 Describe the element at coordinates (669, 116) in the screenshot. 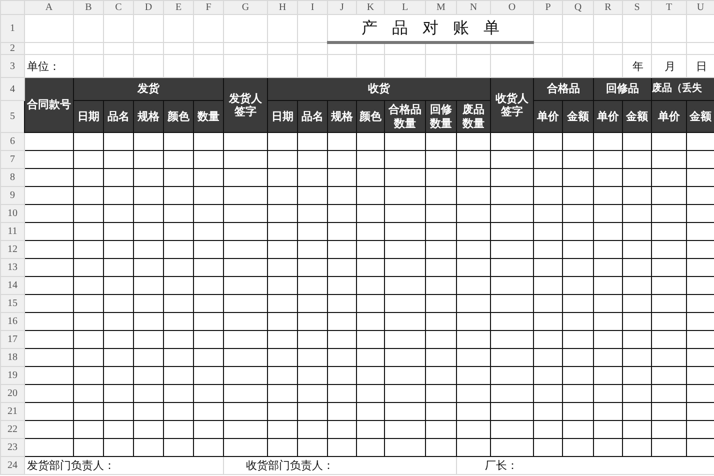

I see `header-cell: 单价` at that location.